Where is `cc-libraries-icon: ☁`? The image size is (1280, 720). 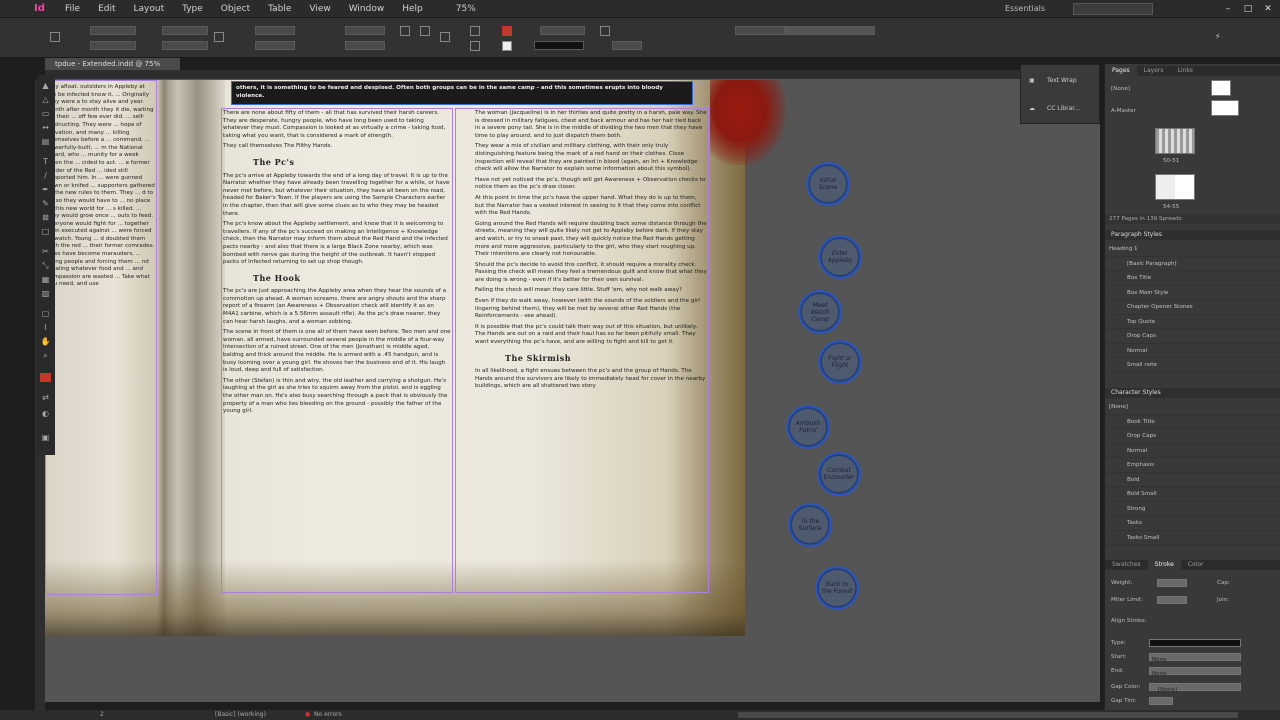
cc-libraries-icon: ☁ is located at coordinates (1032, 108).